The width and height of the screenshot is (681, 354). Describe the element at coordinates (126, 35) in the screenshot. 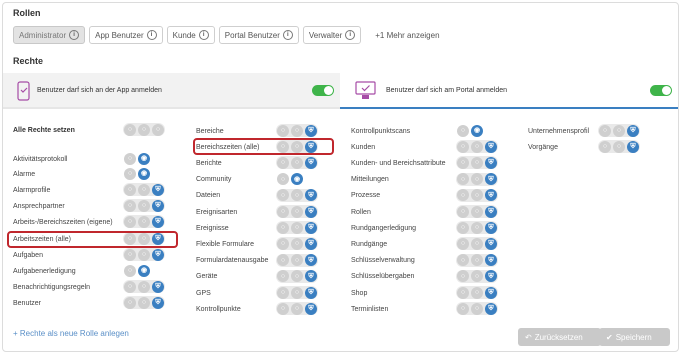

I see `role-button-app-benutzer: App Benutzer i` at that location.